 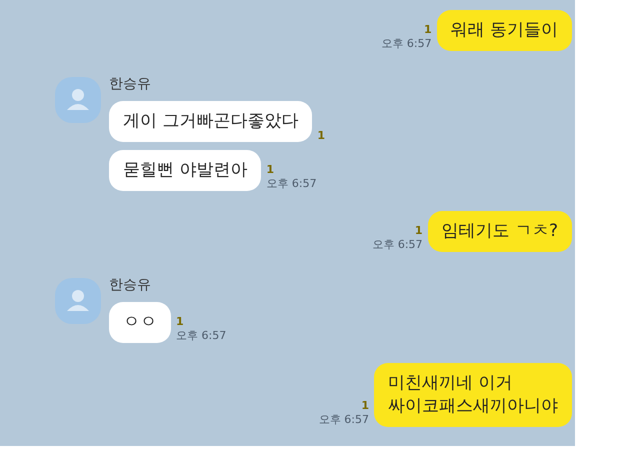 I want to click on message-bubble: ㅇㅇ, so click(x=140, y=322).